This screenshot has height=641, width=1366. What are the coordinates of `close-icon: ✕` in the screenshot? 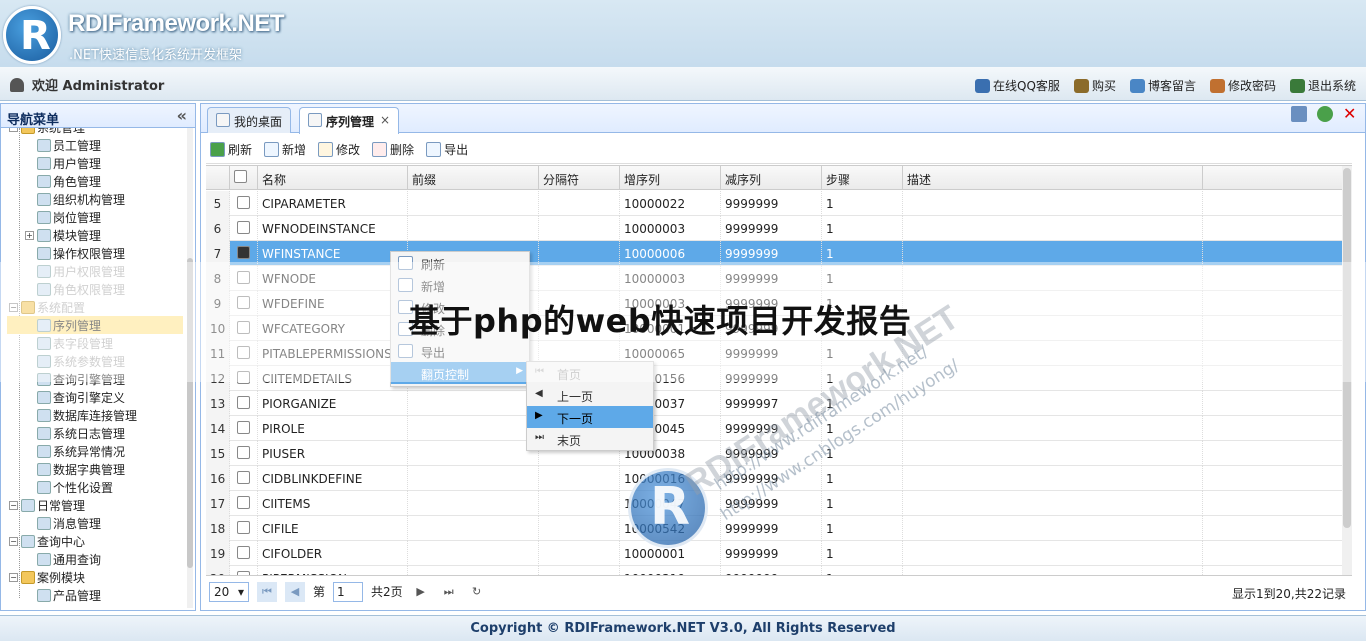 It's located at (1351, 114).